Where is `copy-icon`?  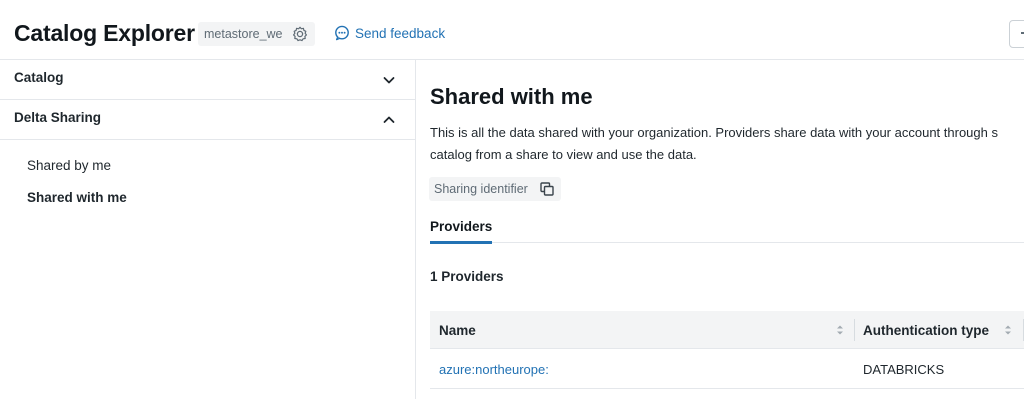 copy-icon is located at coordinates (547, 189).